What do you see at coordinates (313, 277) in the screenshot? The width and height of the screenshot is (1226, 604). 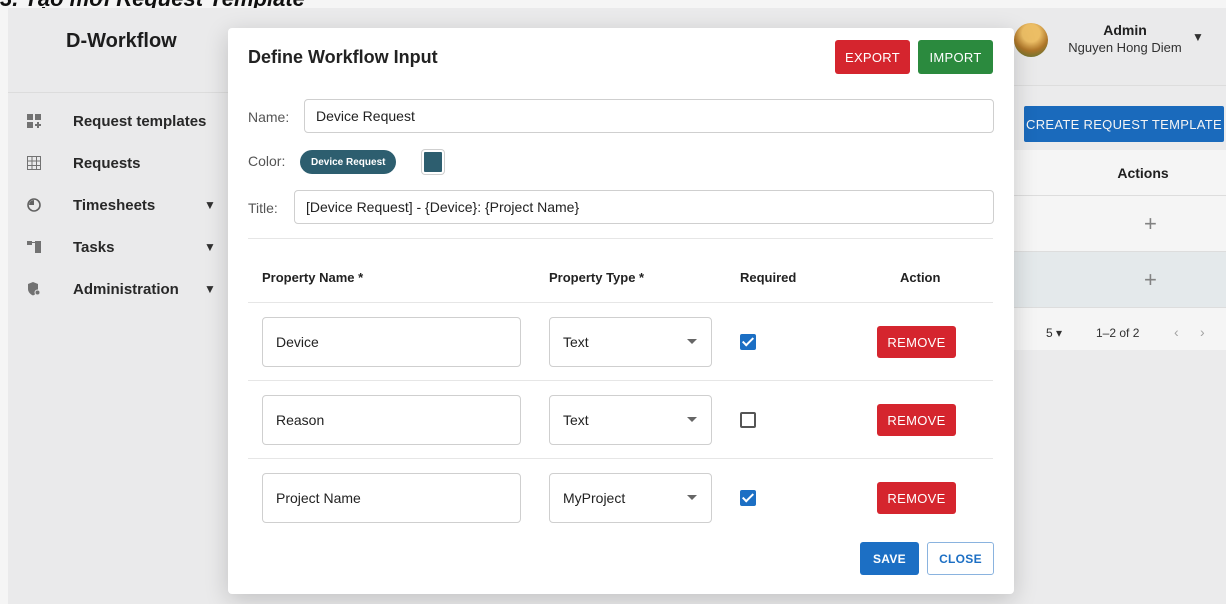 I see `column-header-property-name: Property Name *` at bounding box center [313, 277].